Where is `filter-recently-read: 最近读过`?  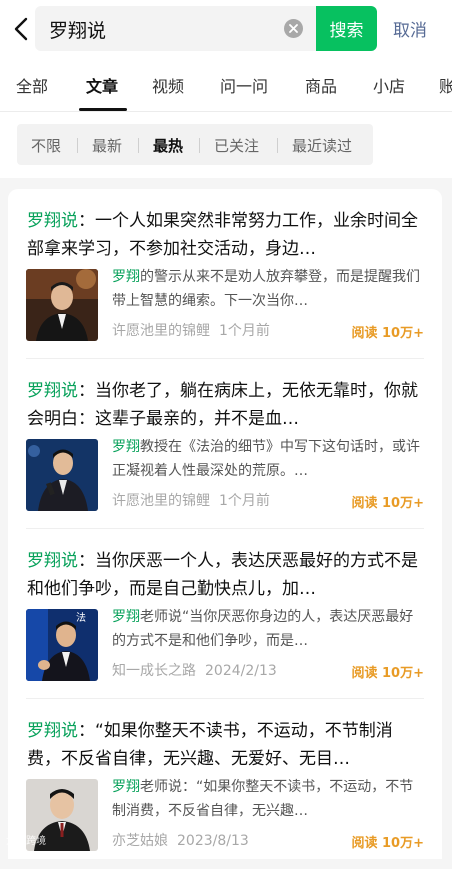 filter-recently-read: 最近读过 is located at coordinates (322, 145).